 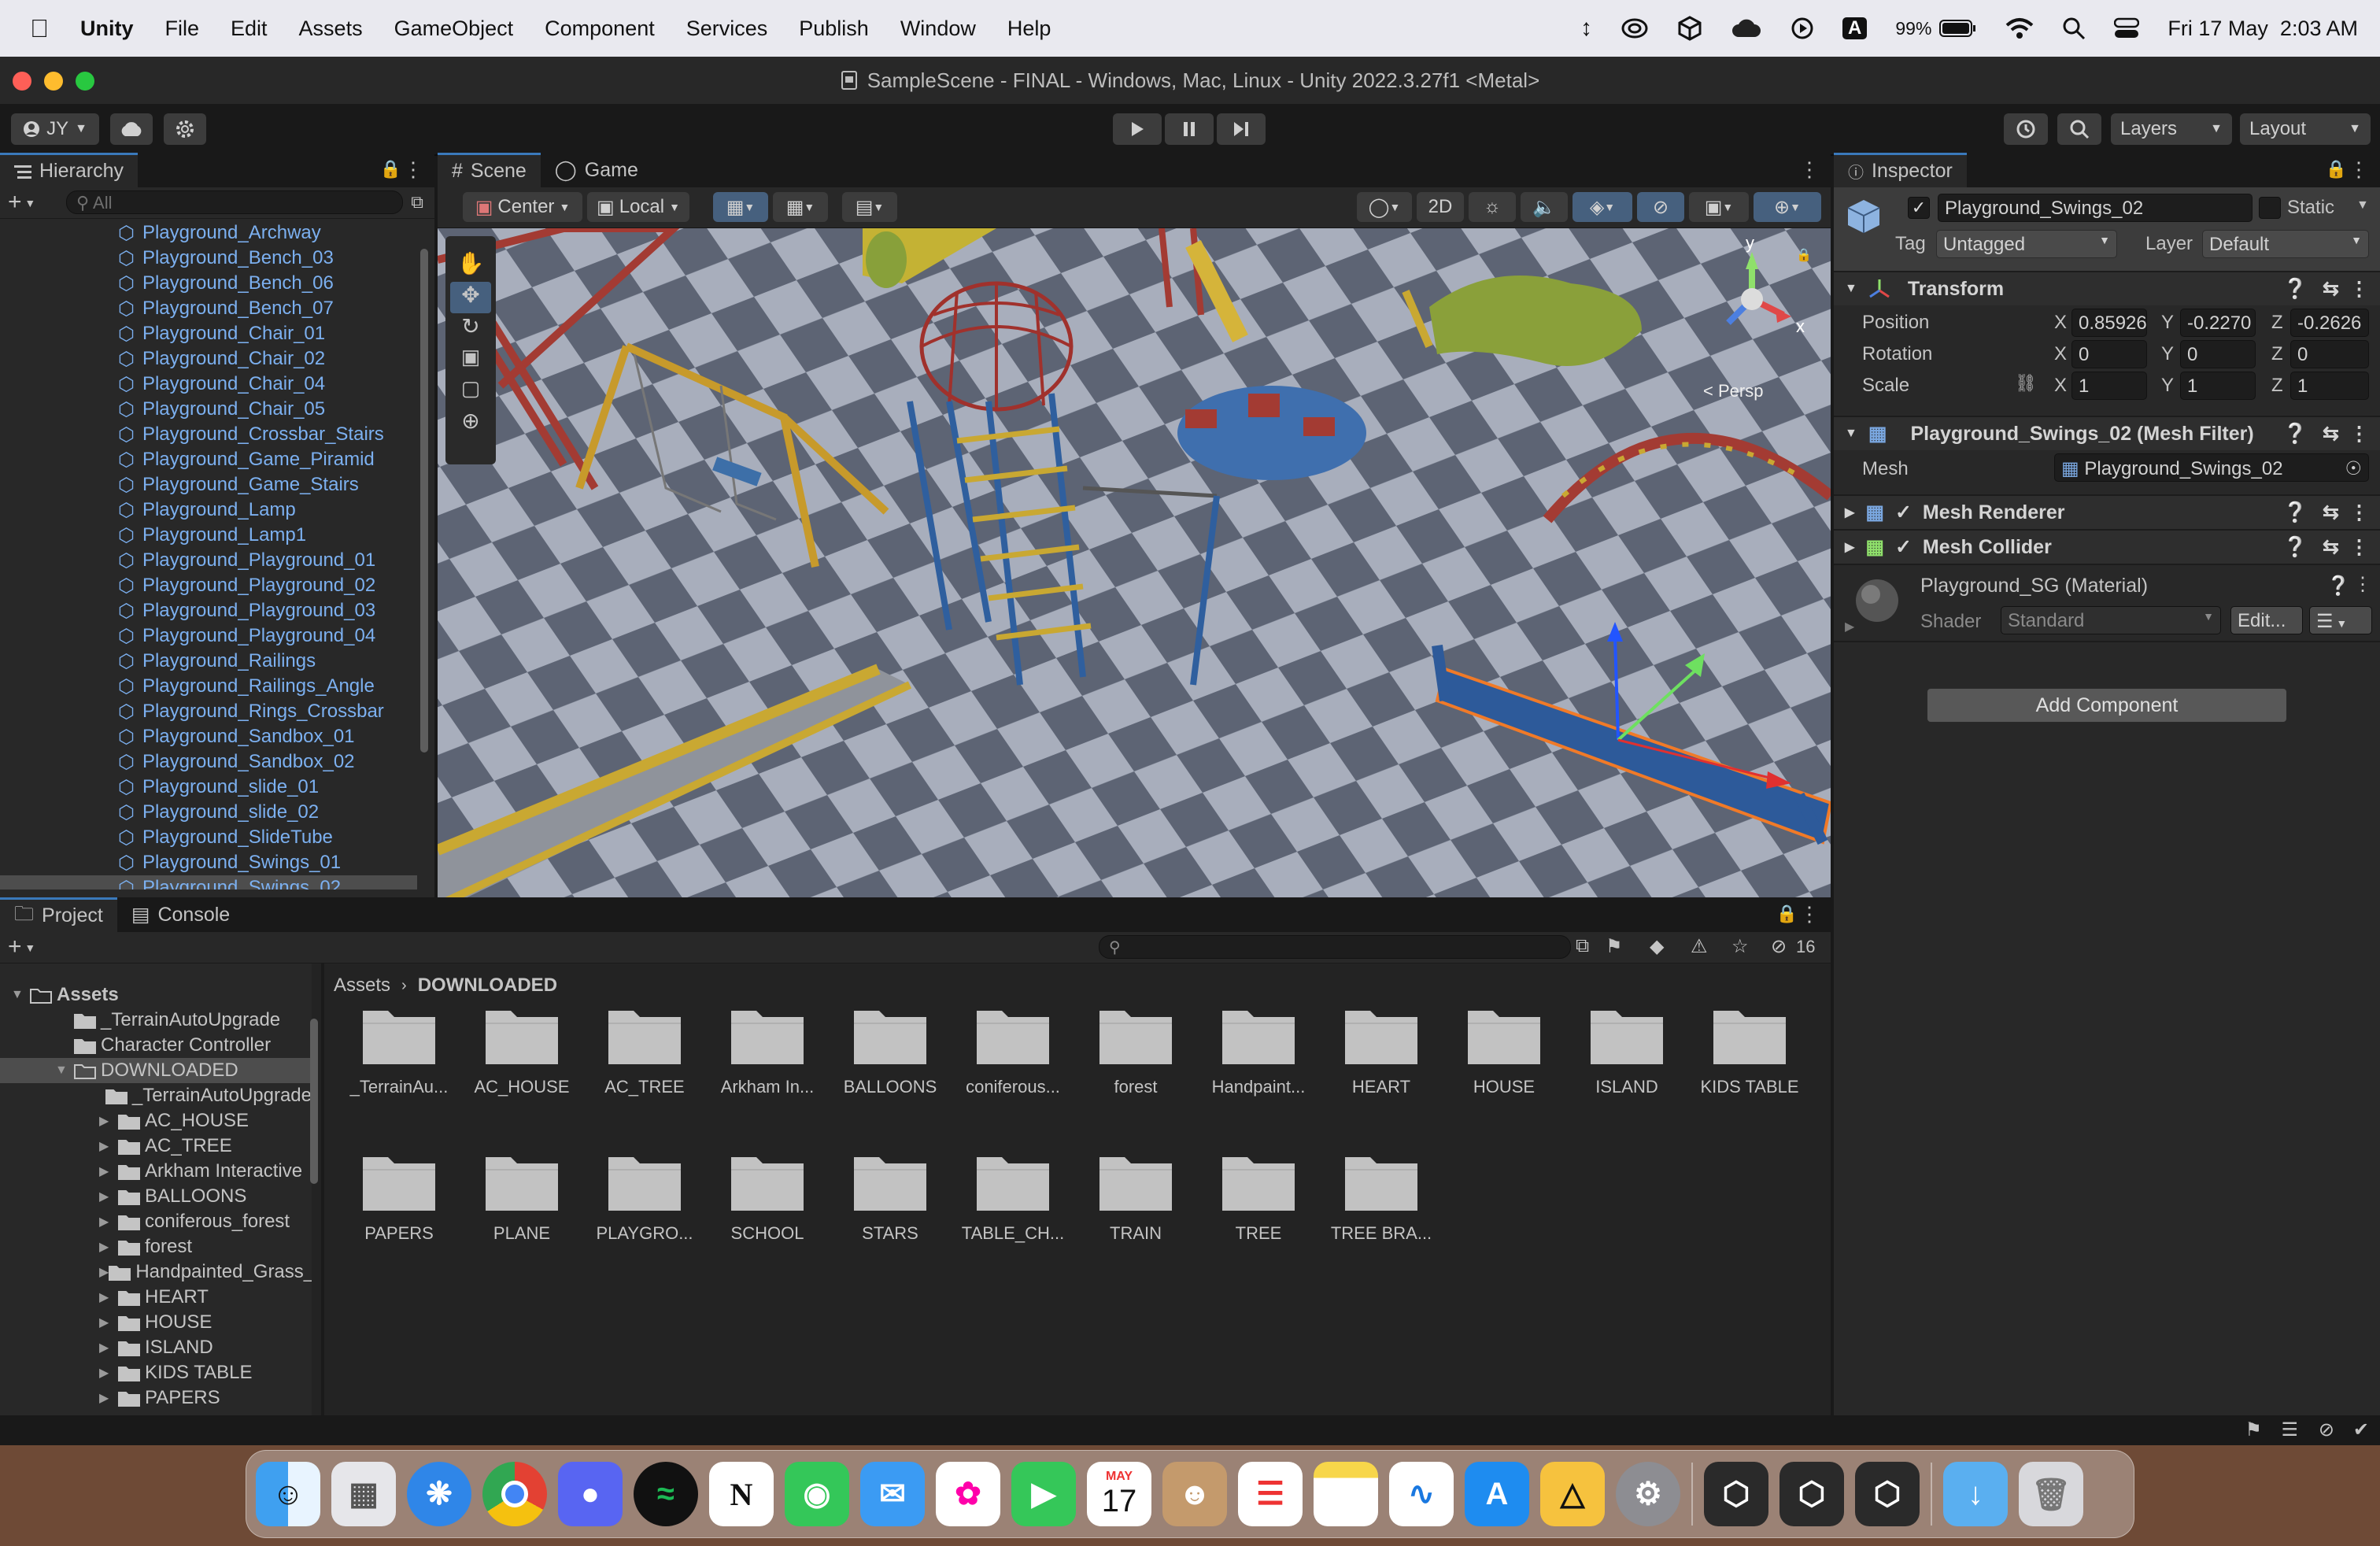 What do you see at coordinates (1440, 207) in the screenshot?
I see `toggle-2d-button: 2D` at bounding box center [1440, 207].